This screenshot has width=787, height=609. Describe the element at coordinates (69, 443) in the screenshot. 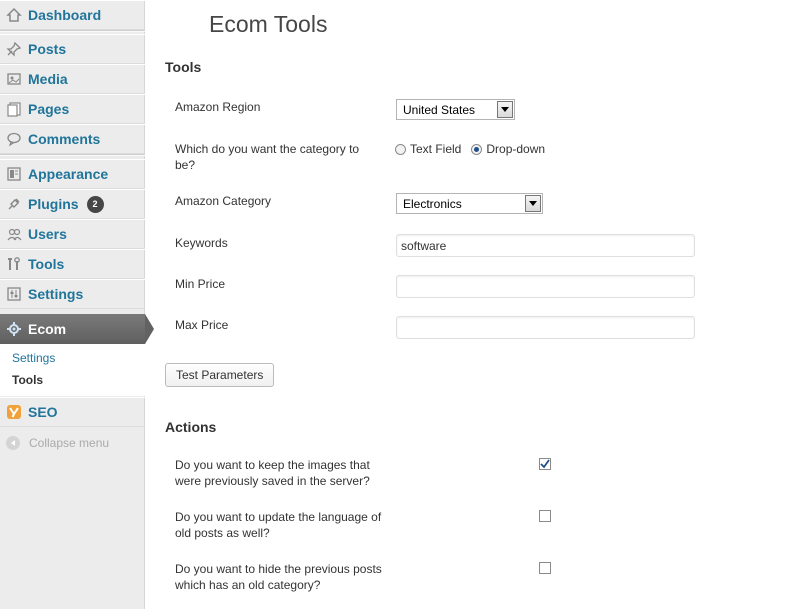

I see `collapse-menu-label: Collapse menu` at that location.